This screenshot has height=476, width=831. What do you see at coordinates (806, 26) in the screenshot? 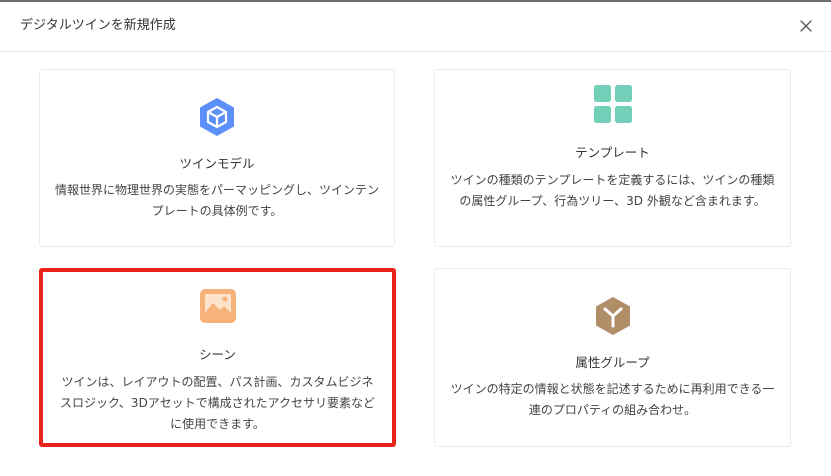
I see `close-icon` at bounding box center [806, 26].